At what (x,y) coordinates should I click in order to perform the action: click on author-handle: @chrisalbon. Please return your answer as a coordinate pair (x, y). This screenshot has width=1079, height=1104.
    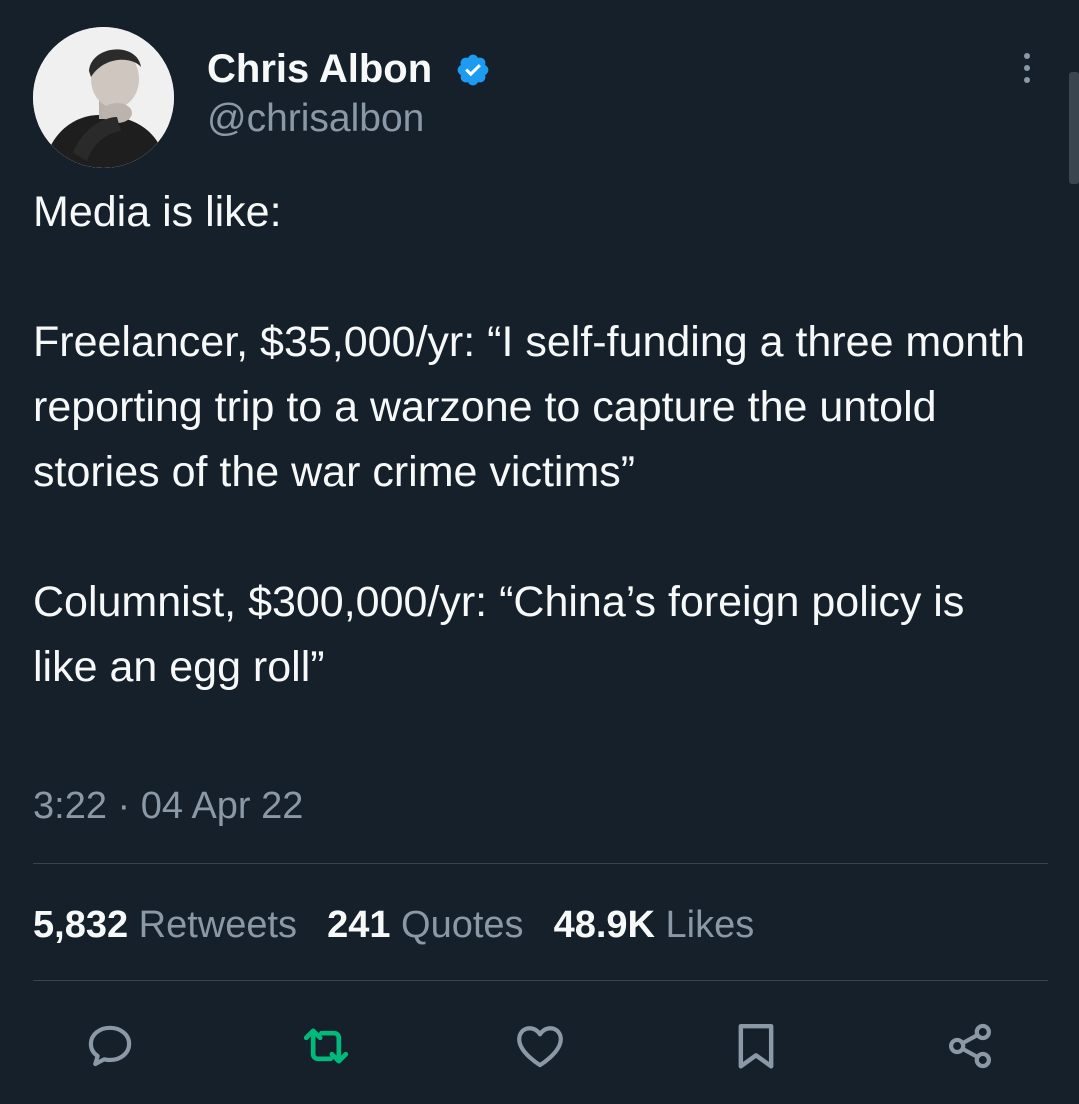
    Looking at the image, I should click on (315, 119).